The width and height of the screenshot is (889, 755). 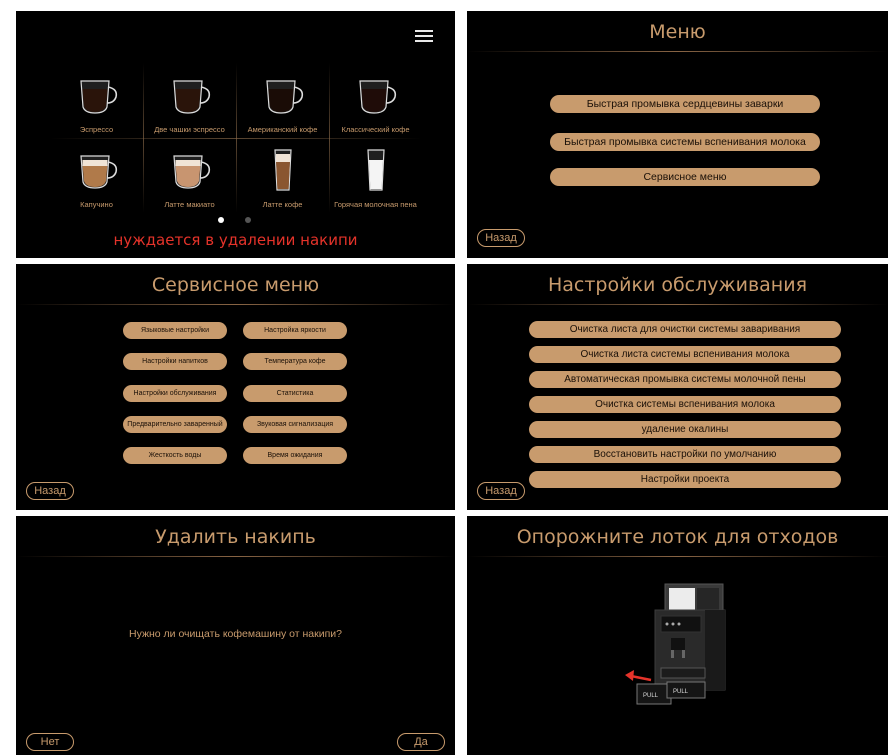 What do you see at coordinates (189, 204) in the screenshot?
I see `drink-label: Латте макиато` at bounding box center [189, 204].